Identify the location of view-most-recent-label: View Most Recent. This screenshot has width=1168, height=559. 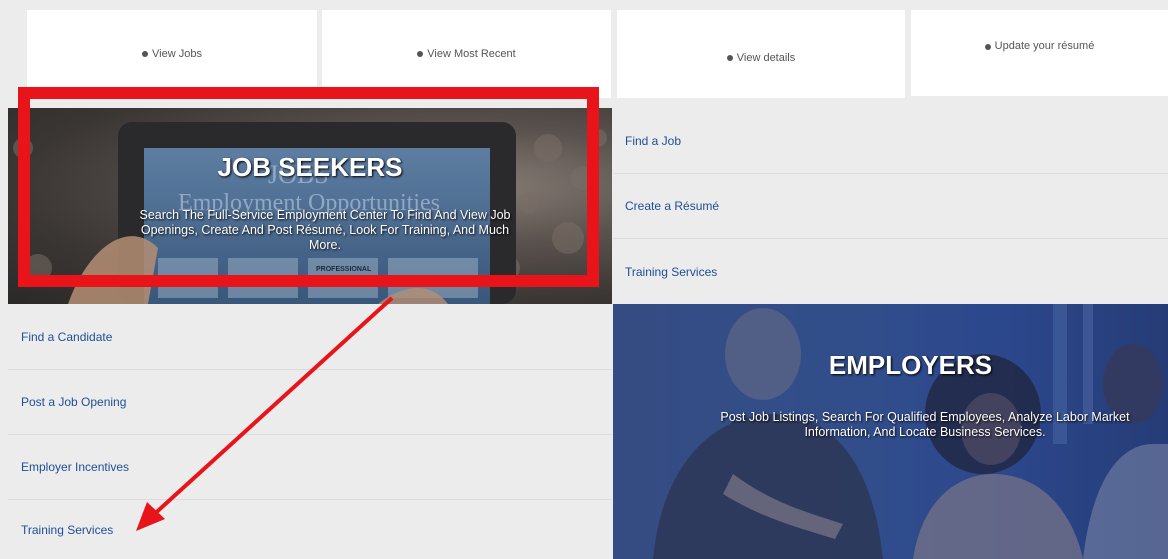
(471, 54).